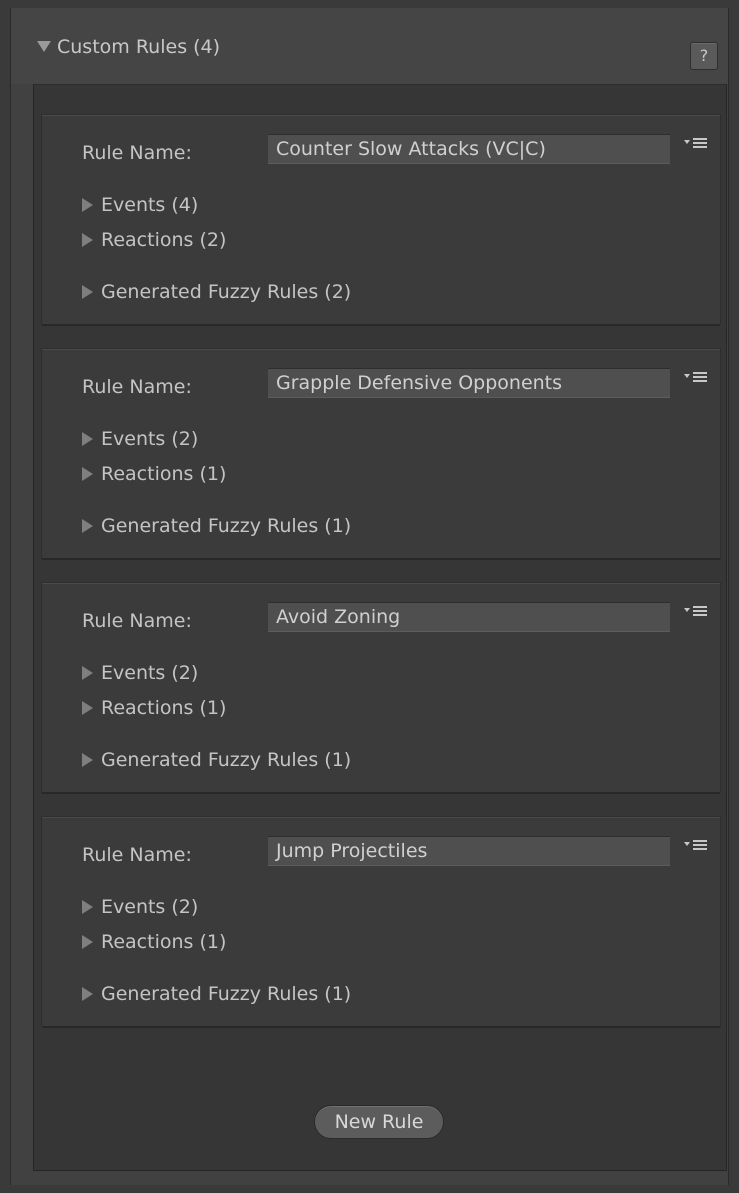  Describe the element at coordinates (139, 47) in the screenshot. I see `custom-rules-title: Custom Rules (4)` at that location.